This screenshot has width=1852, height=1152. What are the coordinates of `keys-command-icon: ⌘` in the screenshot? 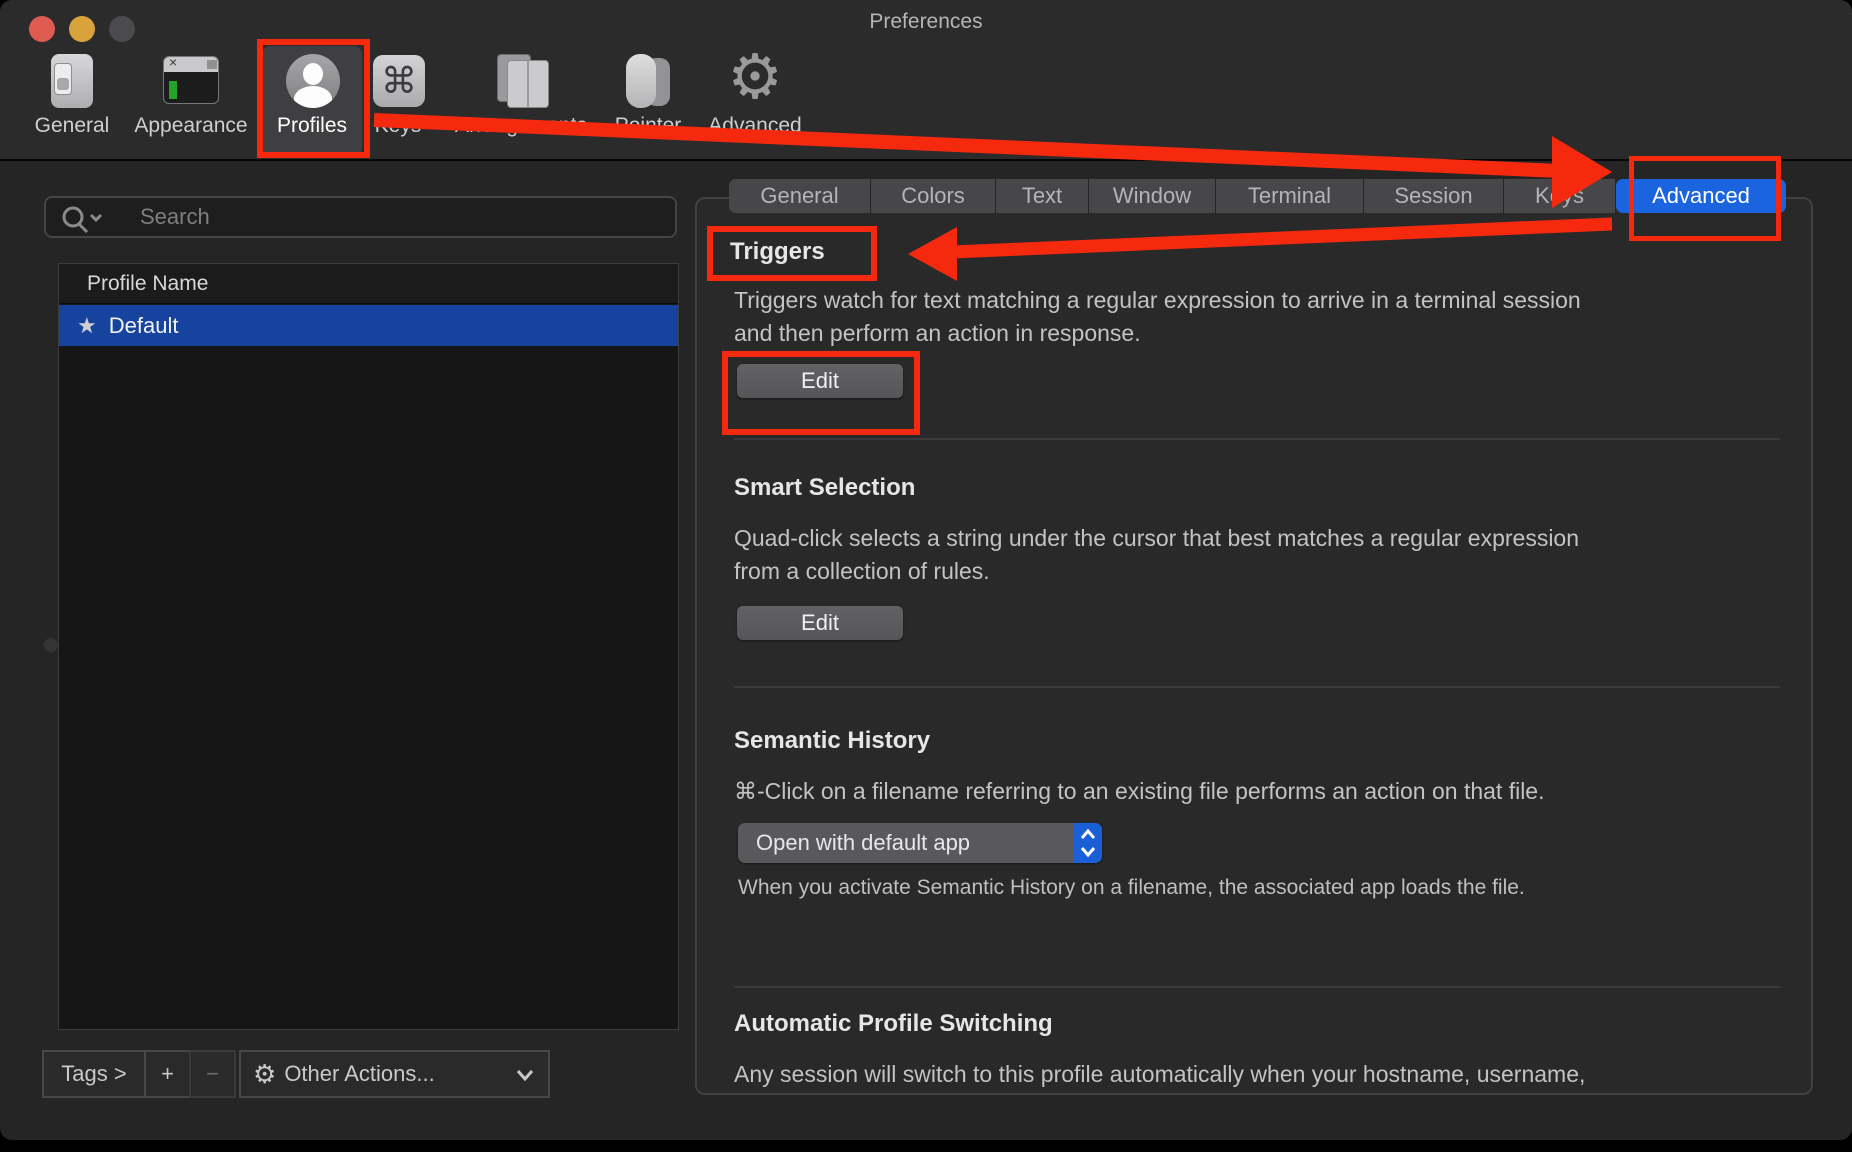 It's located at (398, 81).